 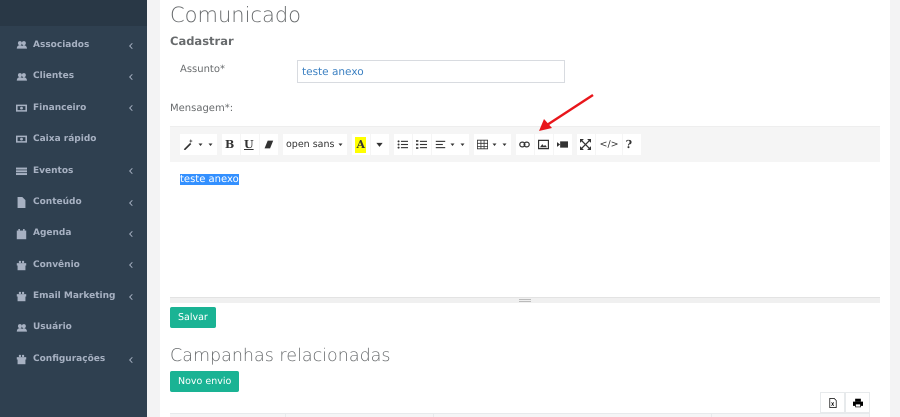 I want to click on sidebar-item: Eventos, so click(x=73, y=171).